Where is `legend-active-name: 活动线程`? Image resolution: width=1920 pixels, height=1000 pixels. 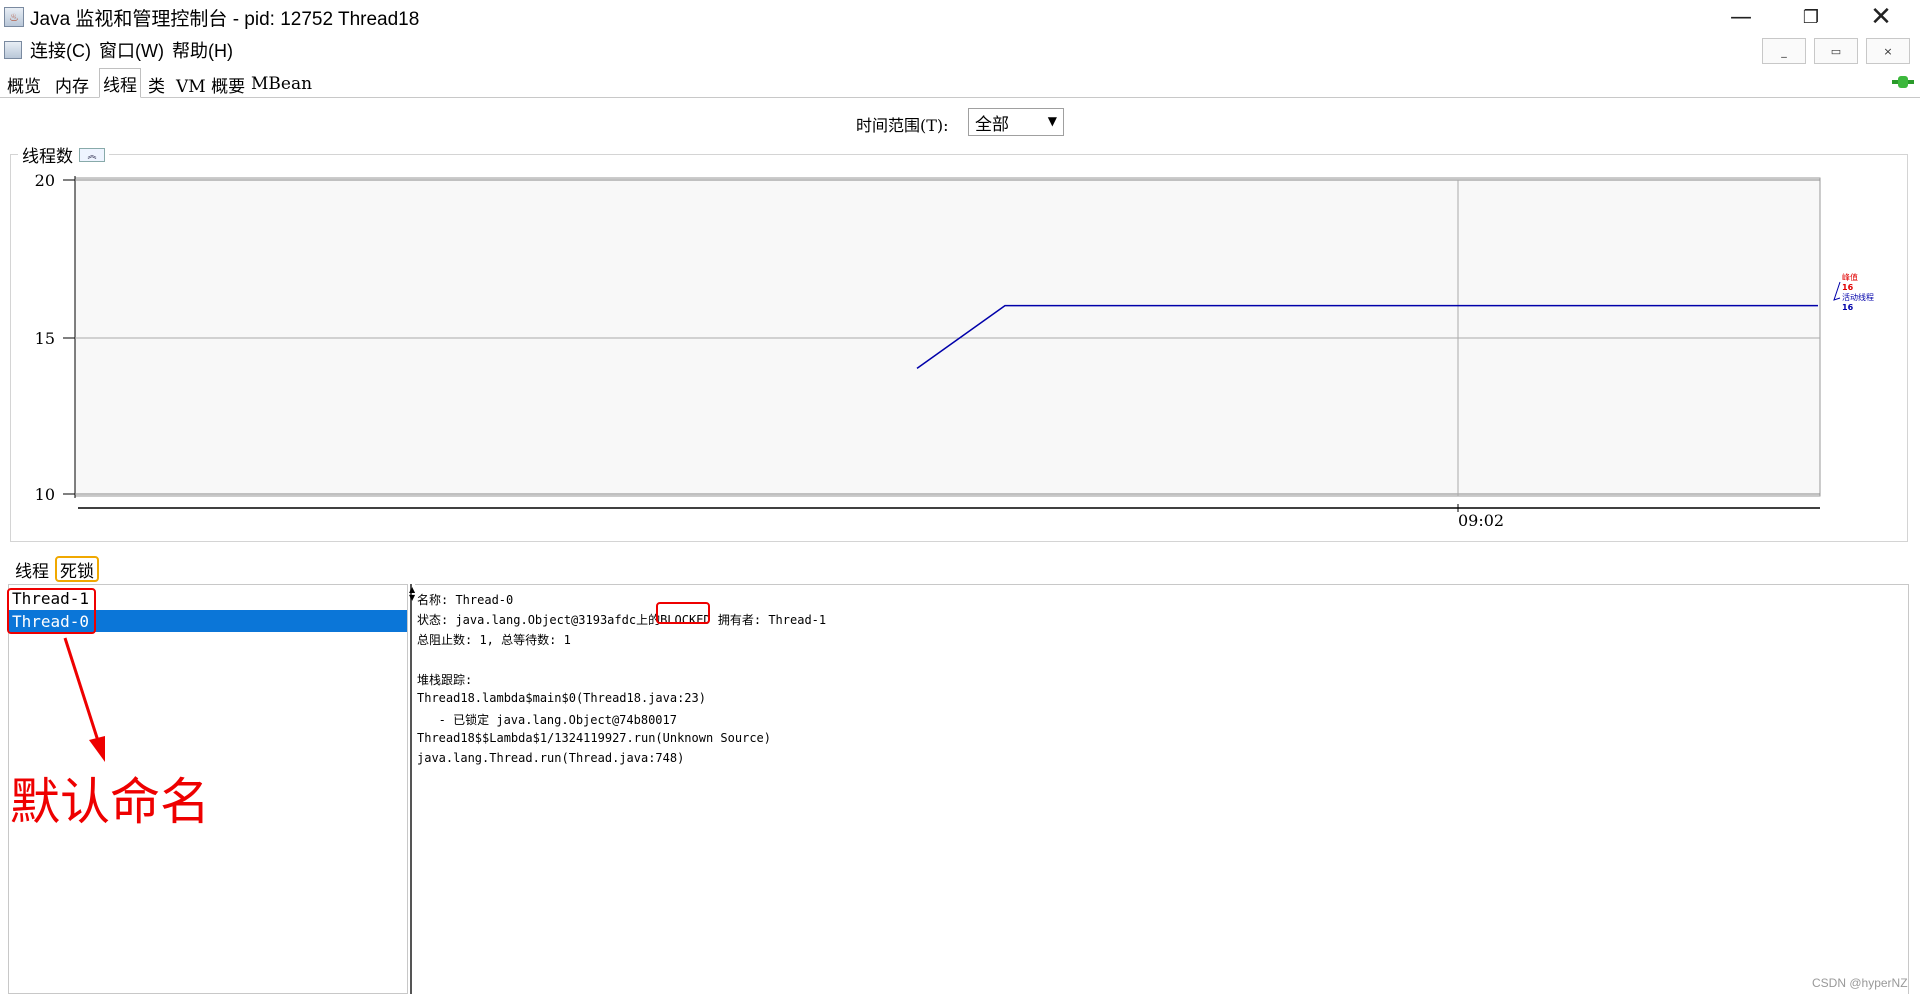
legend-active-name: 活动线程 is located at coordinates (1858, 297).